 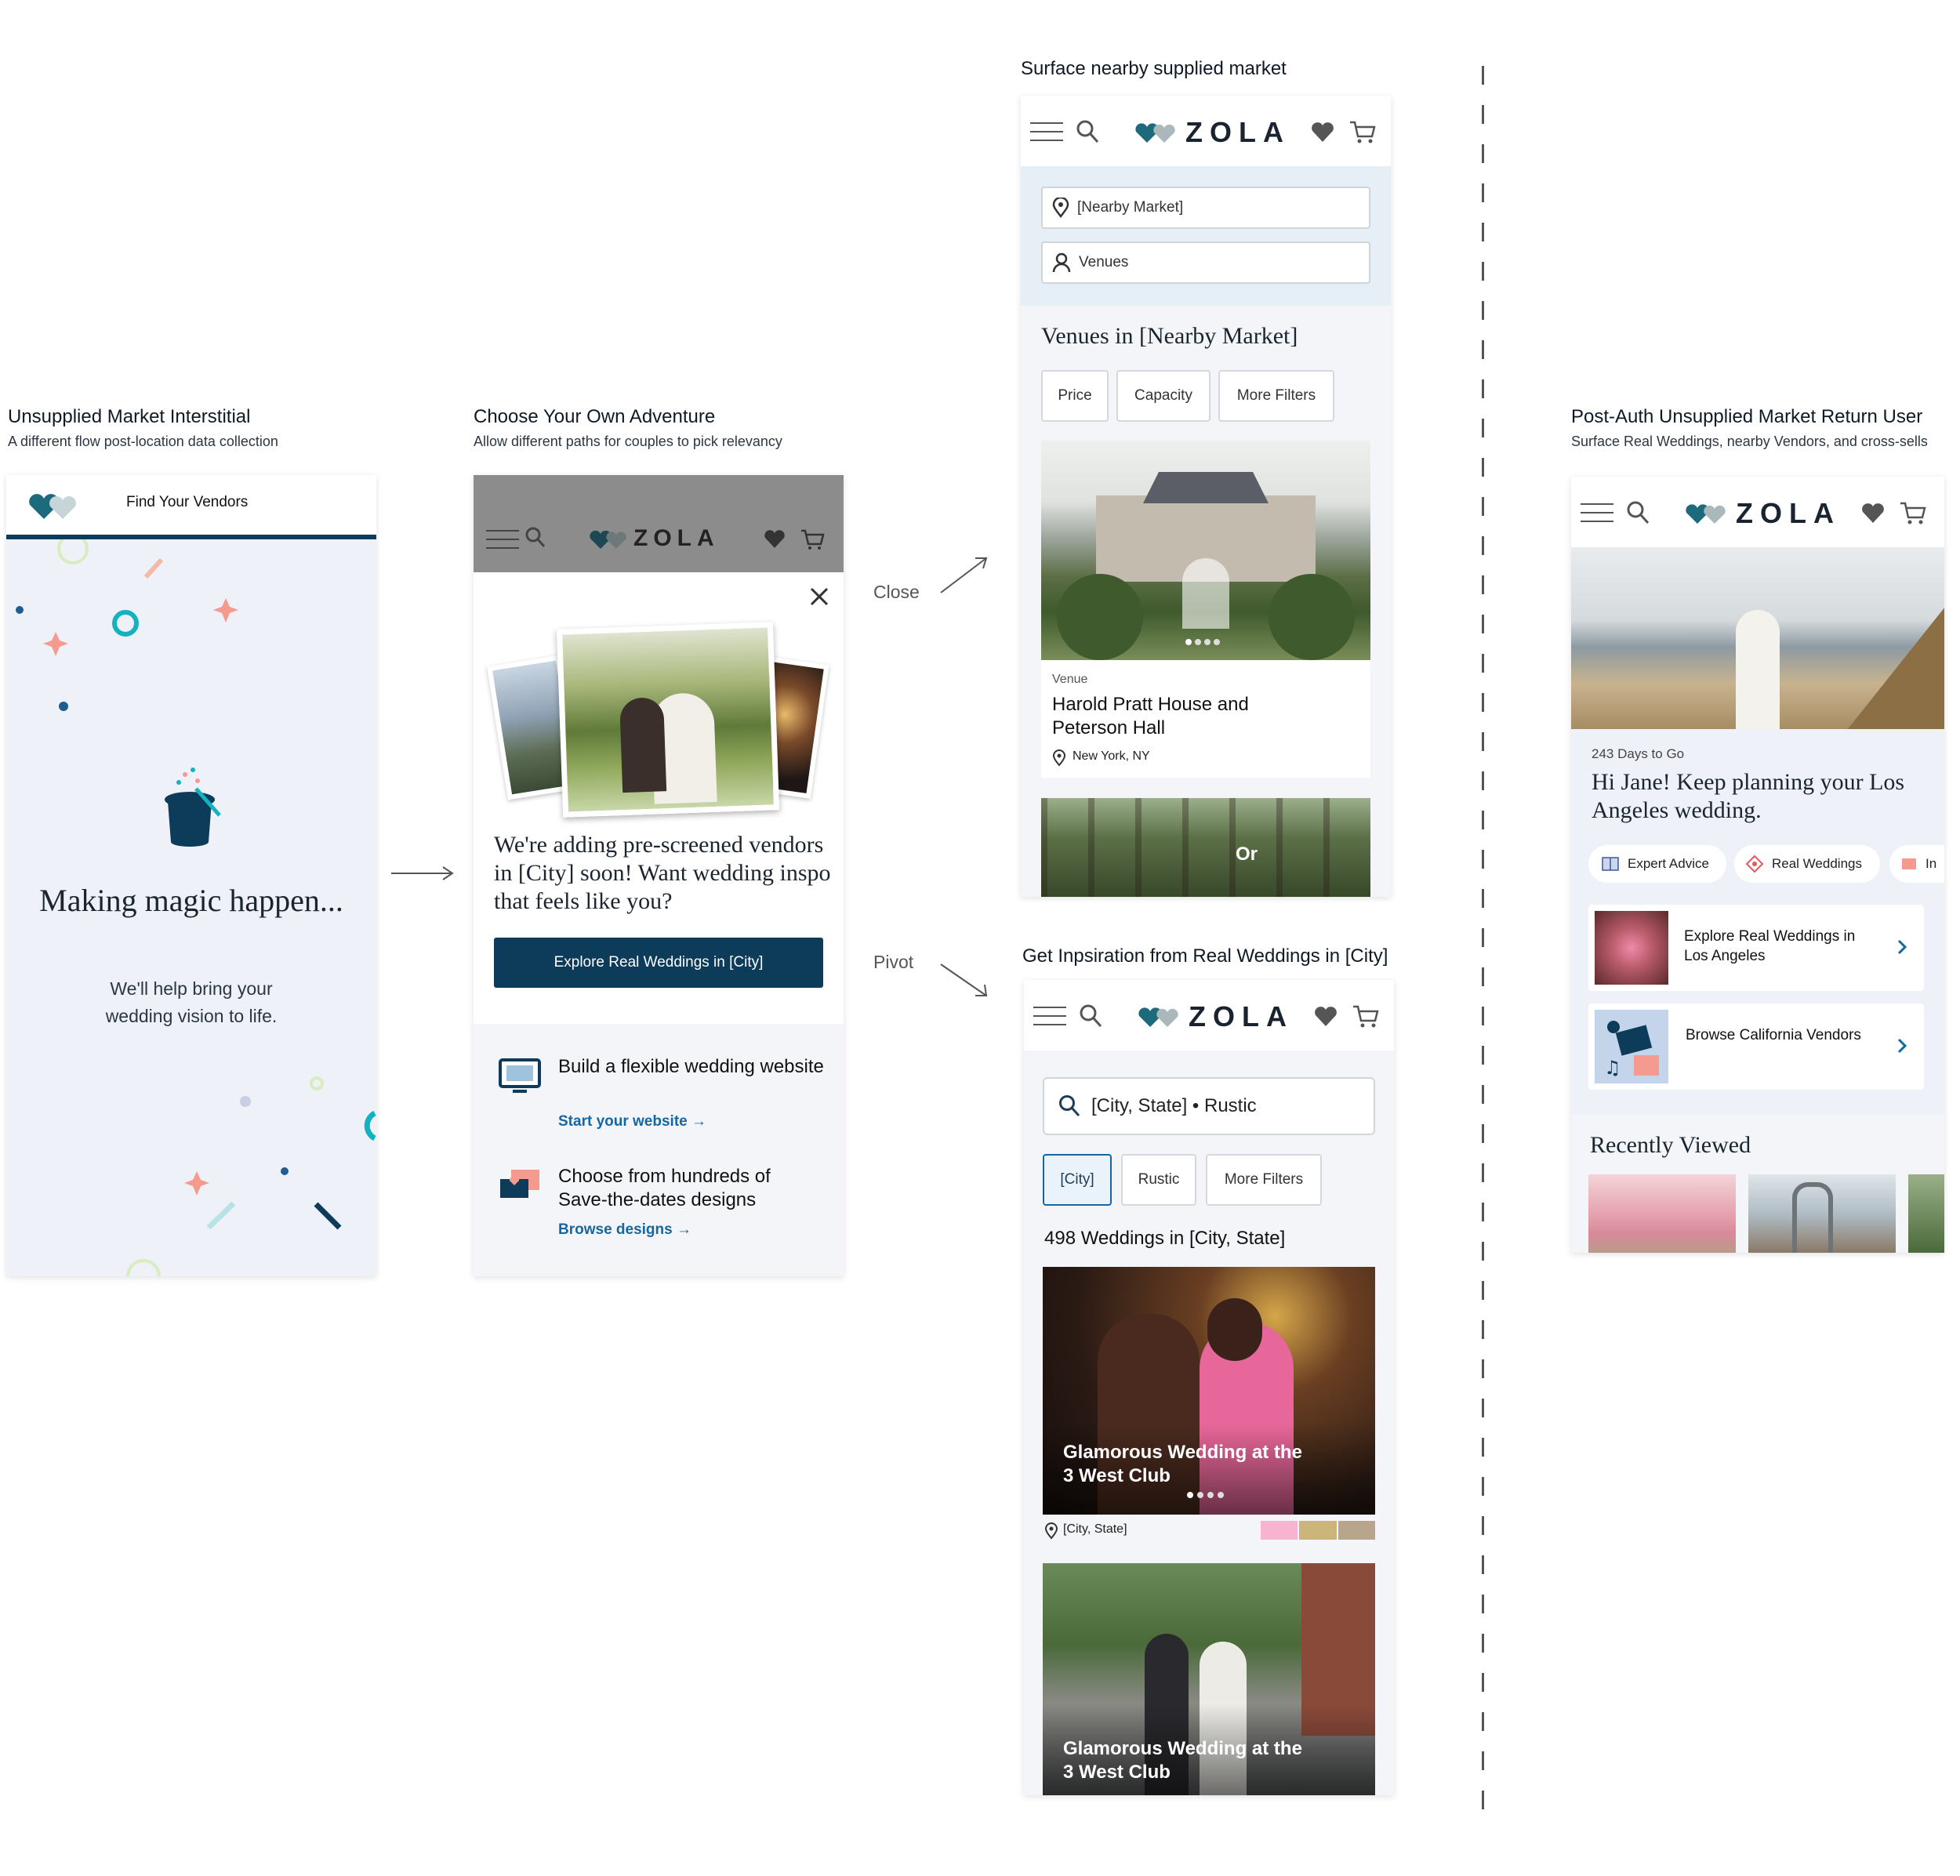 I want to click on close-icon, so click(x=819, y=596).